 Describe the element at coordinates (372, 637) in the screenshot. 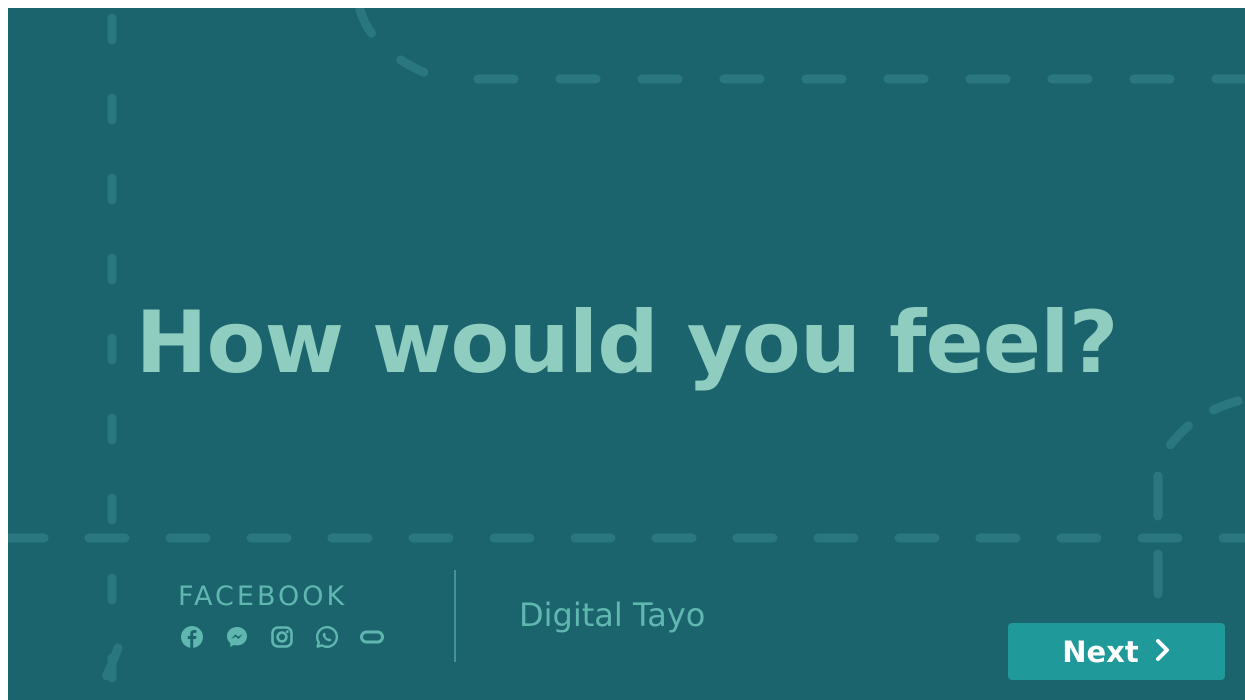

I see `oculus-icon` at that location.